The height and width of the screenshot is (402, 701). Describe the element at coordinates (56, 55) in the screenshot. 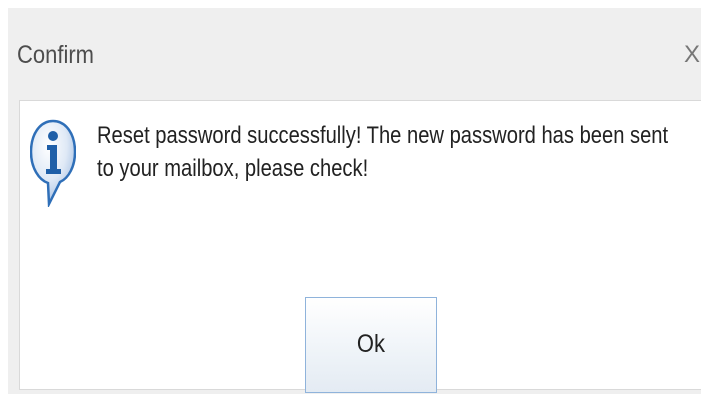

I see `dialog-title: Confirm` at that location.